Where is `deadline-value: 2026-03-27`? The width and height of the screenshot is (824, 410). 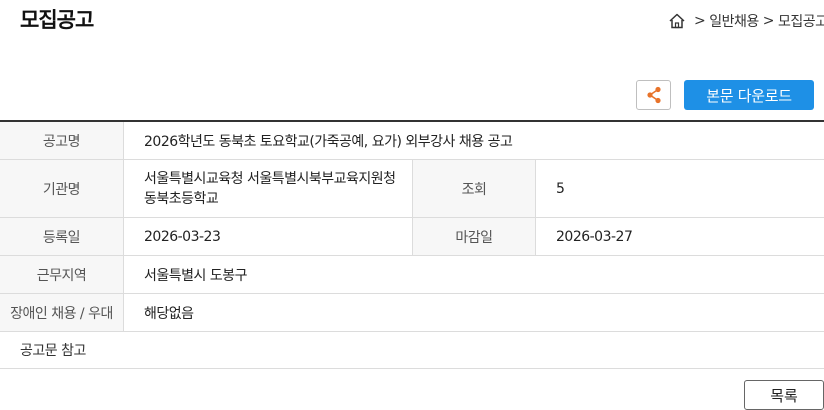
deadline-value: 2026-03-27 is located at coordinates (594, 236).